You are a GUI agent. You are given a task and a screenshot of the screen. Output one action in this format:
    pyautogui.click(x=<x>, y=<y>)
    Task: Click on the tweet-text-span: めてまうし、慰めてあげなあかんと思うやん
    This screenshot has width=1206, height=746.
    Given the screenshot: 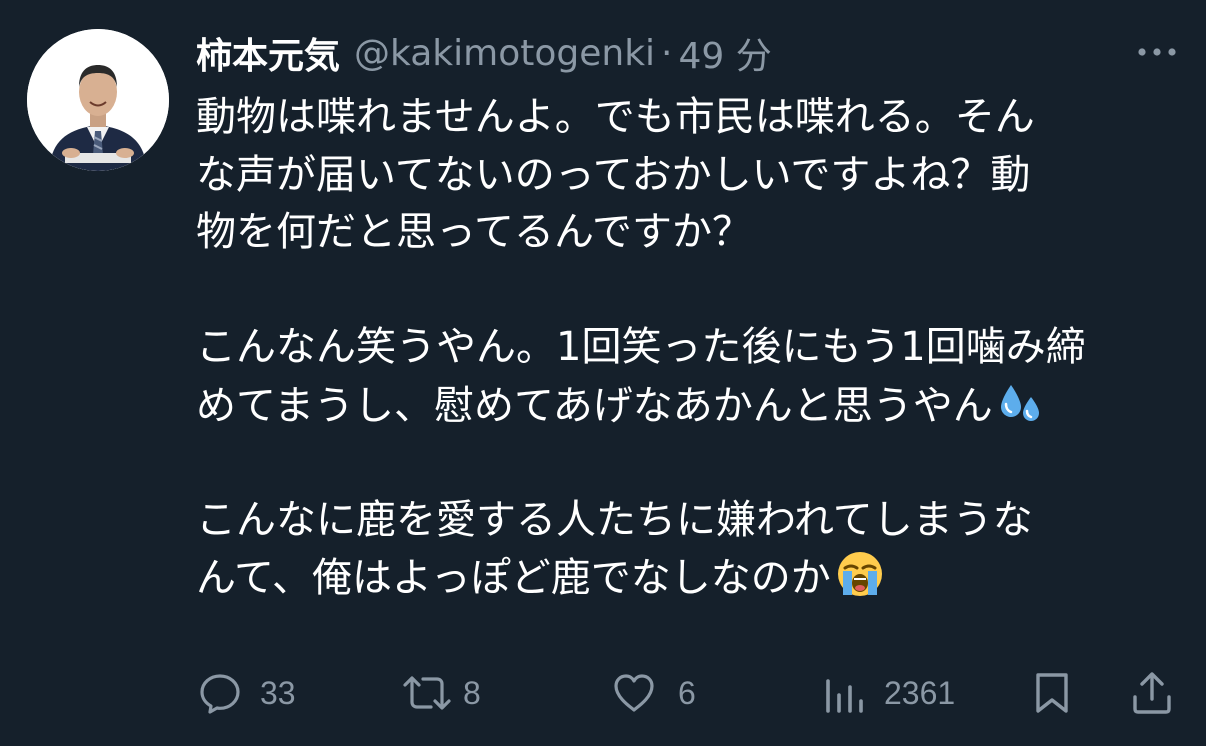 What is the action you would take?
    pyautogui.click(x=594, y=405)
    